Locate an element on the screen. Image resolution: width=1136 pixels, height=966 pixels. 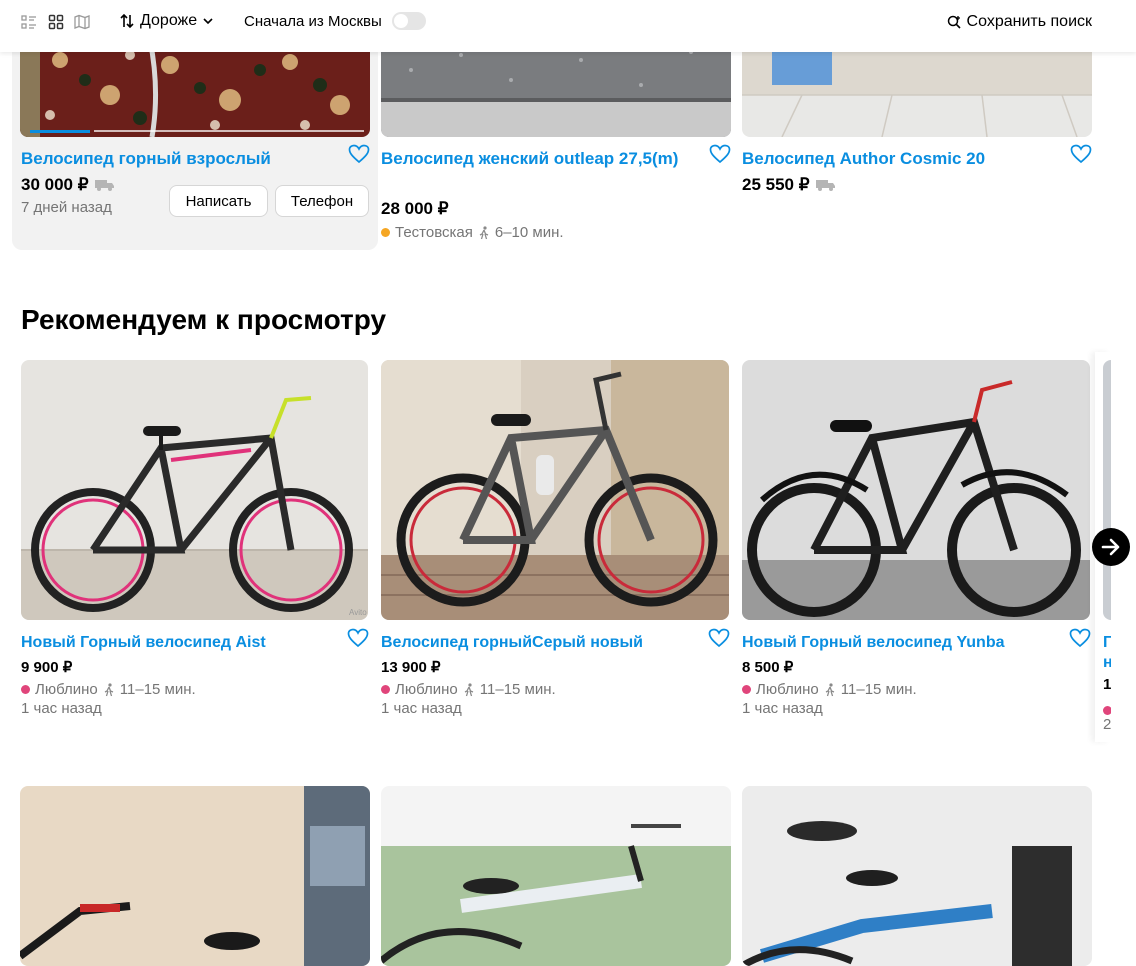
listing-price: 30 000 ₽ is located at coordinates (55, 184).